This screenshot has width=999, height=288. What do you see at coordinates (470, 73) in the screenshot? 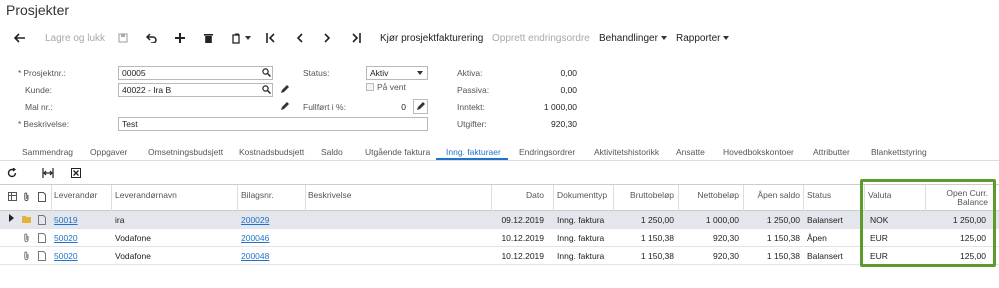
I see `assets-label: Aktiva:` at bounding box center [470, 73].